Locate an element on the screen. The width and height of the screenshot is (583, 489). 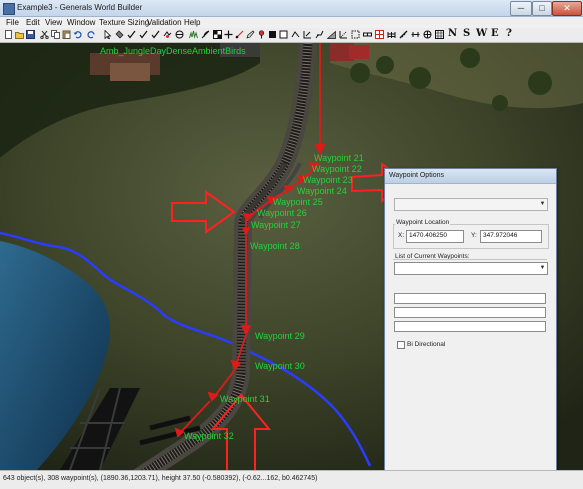
measure-icon is located at coordinates (415, 34).